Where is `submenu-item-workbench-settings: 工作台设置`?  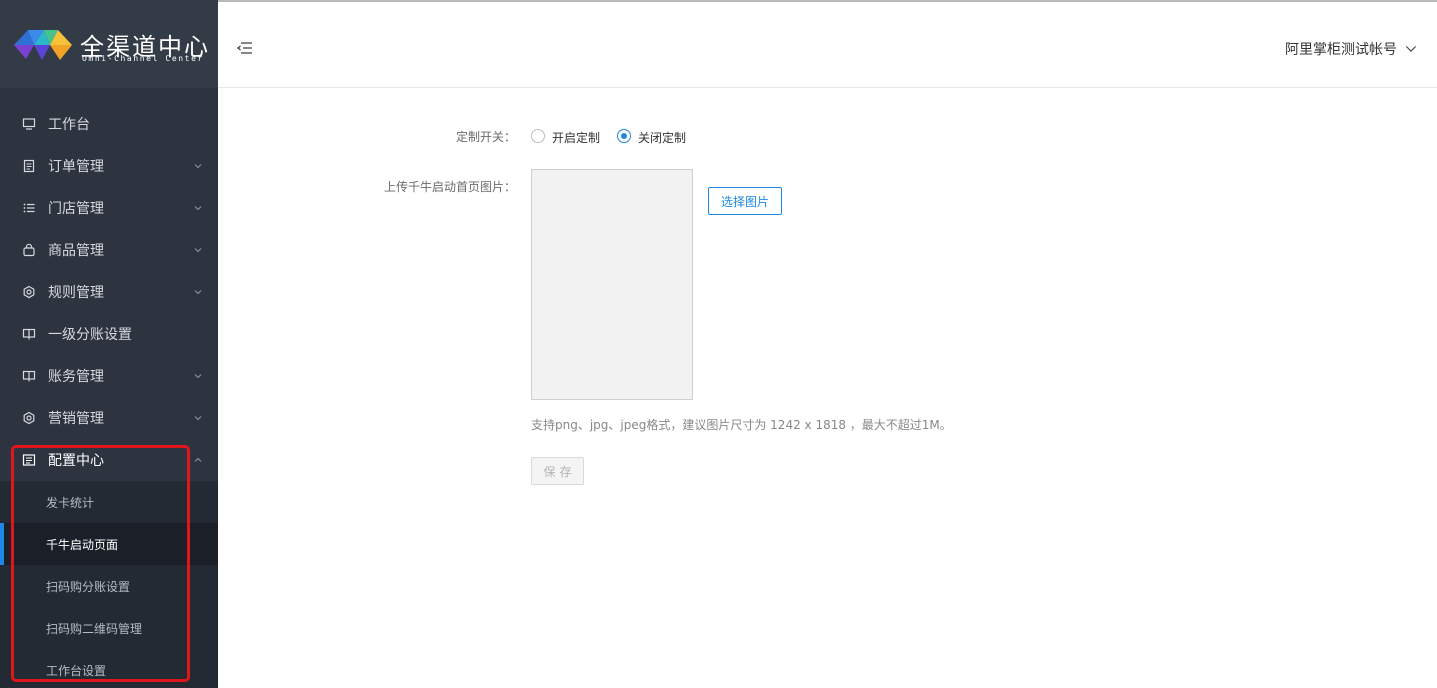 submenu-item-workbench-settings: 工作台设置 is located at coordinates (109, 668).